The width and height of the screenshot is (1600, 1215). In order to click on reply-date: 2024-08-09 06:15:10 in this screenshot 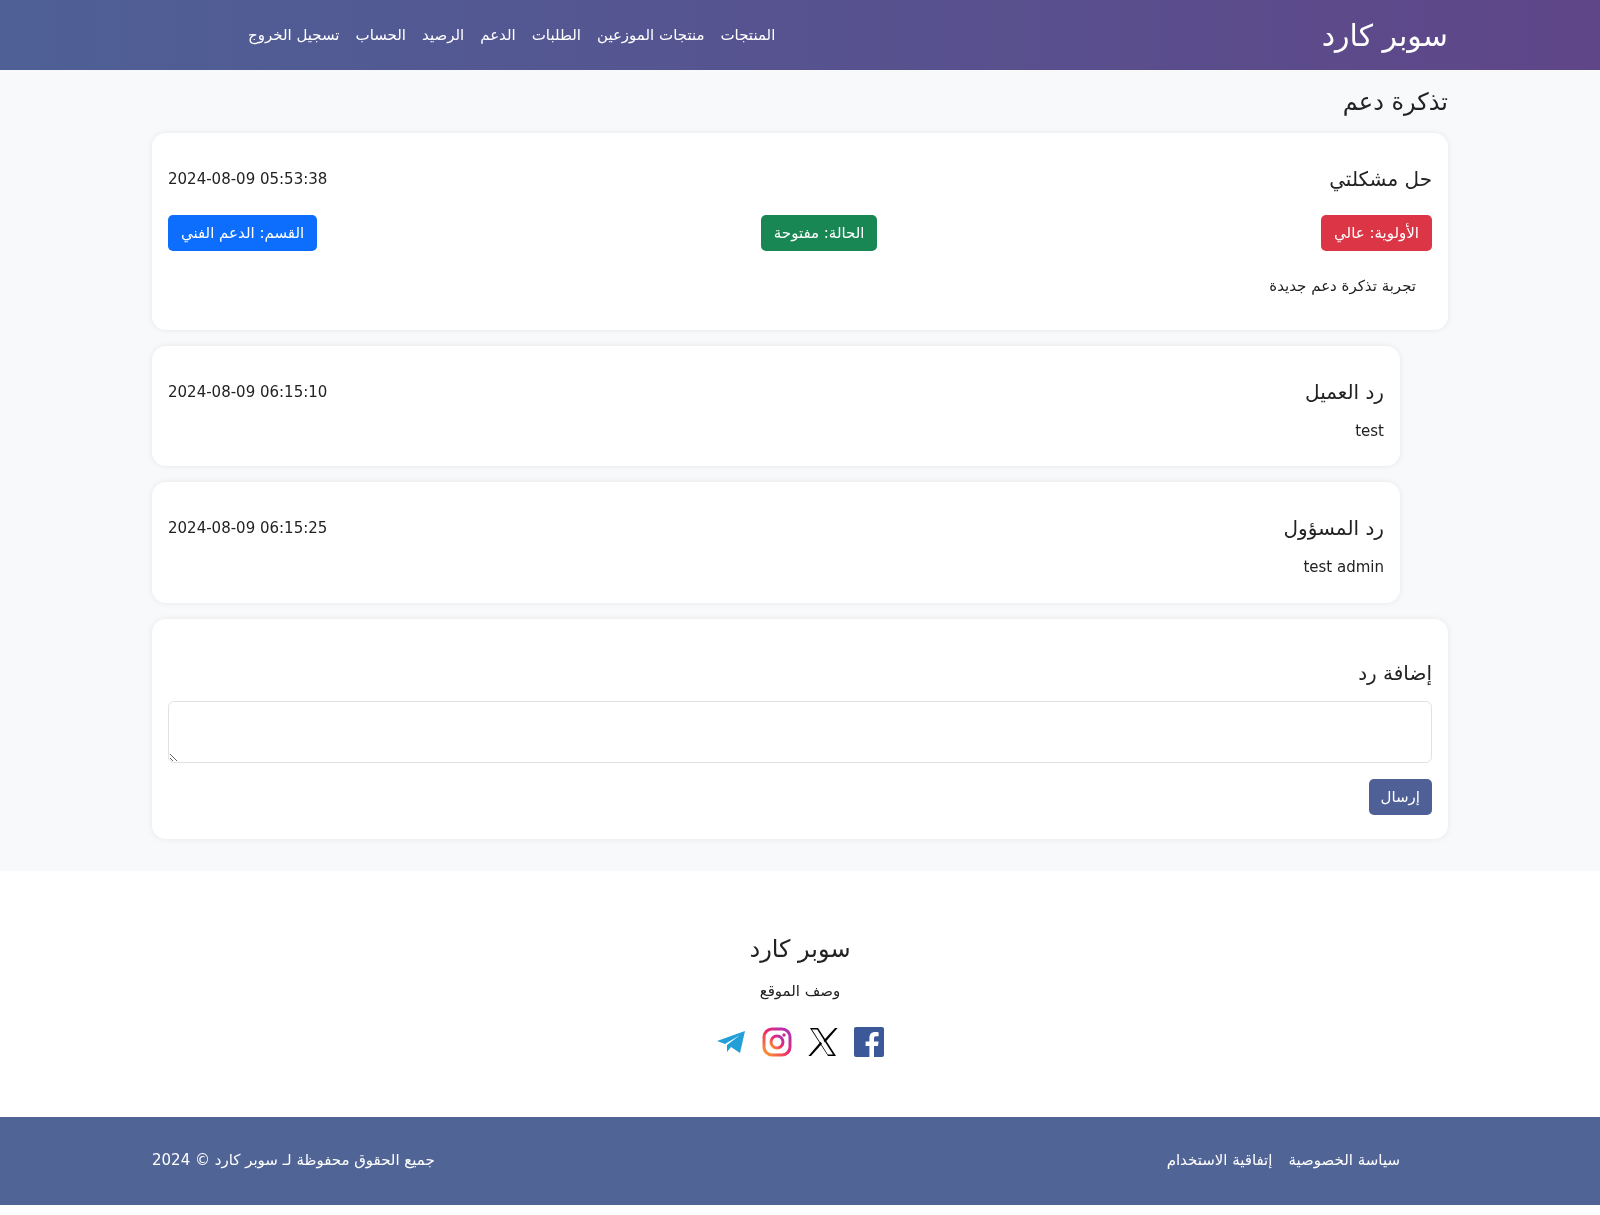, I will do `click(248, 392)`.